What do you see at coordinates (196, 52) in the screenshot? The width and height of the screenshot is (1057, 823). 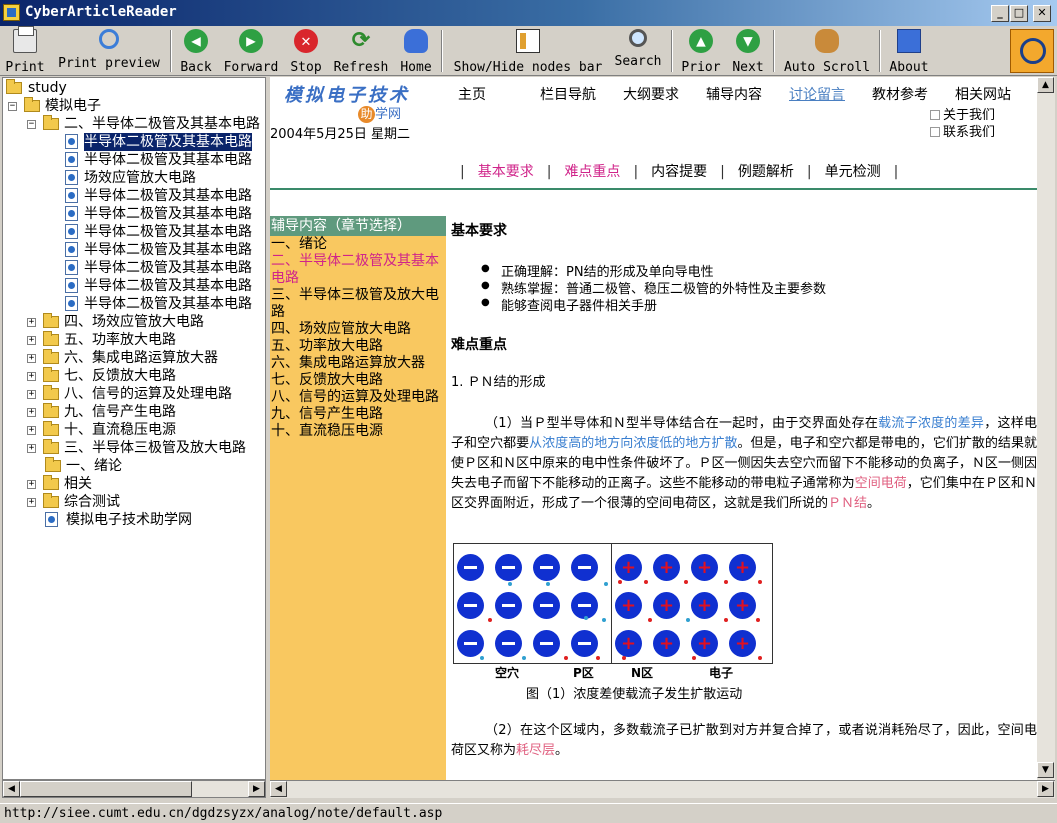 I see `back-button: ◀ Back` at bounding box center [196, 52].